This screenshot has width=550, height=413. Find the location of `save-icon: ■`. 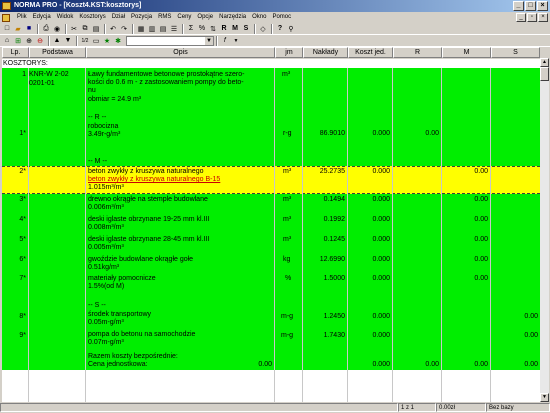

save-icon: ■ is located at coordinates (29, 29).